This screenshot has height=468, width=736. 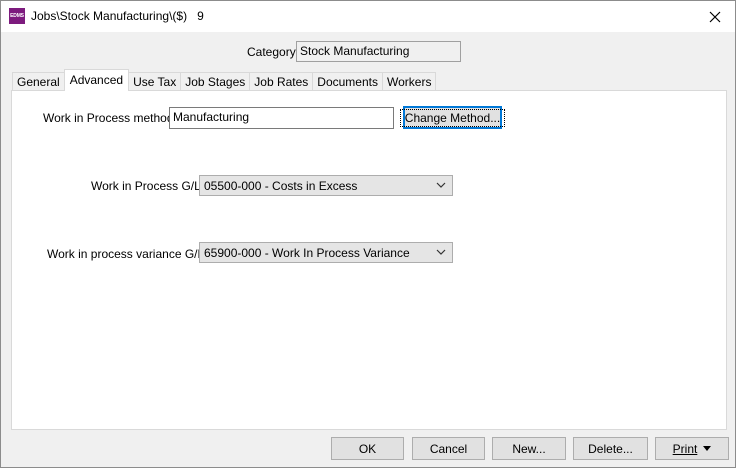 What do you see at coordinates (127, 254) in the screenshot?
I see `wip-variance-label: Work in process variance G/L:` at bounding box center [127, 254].